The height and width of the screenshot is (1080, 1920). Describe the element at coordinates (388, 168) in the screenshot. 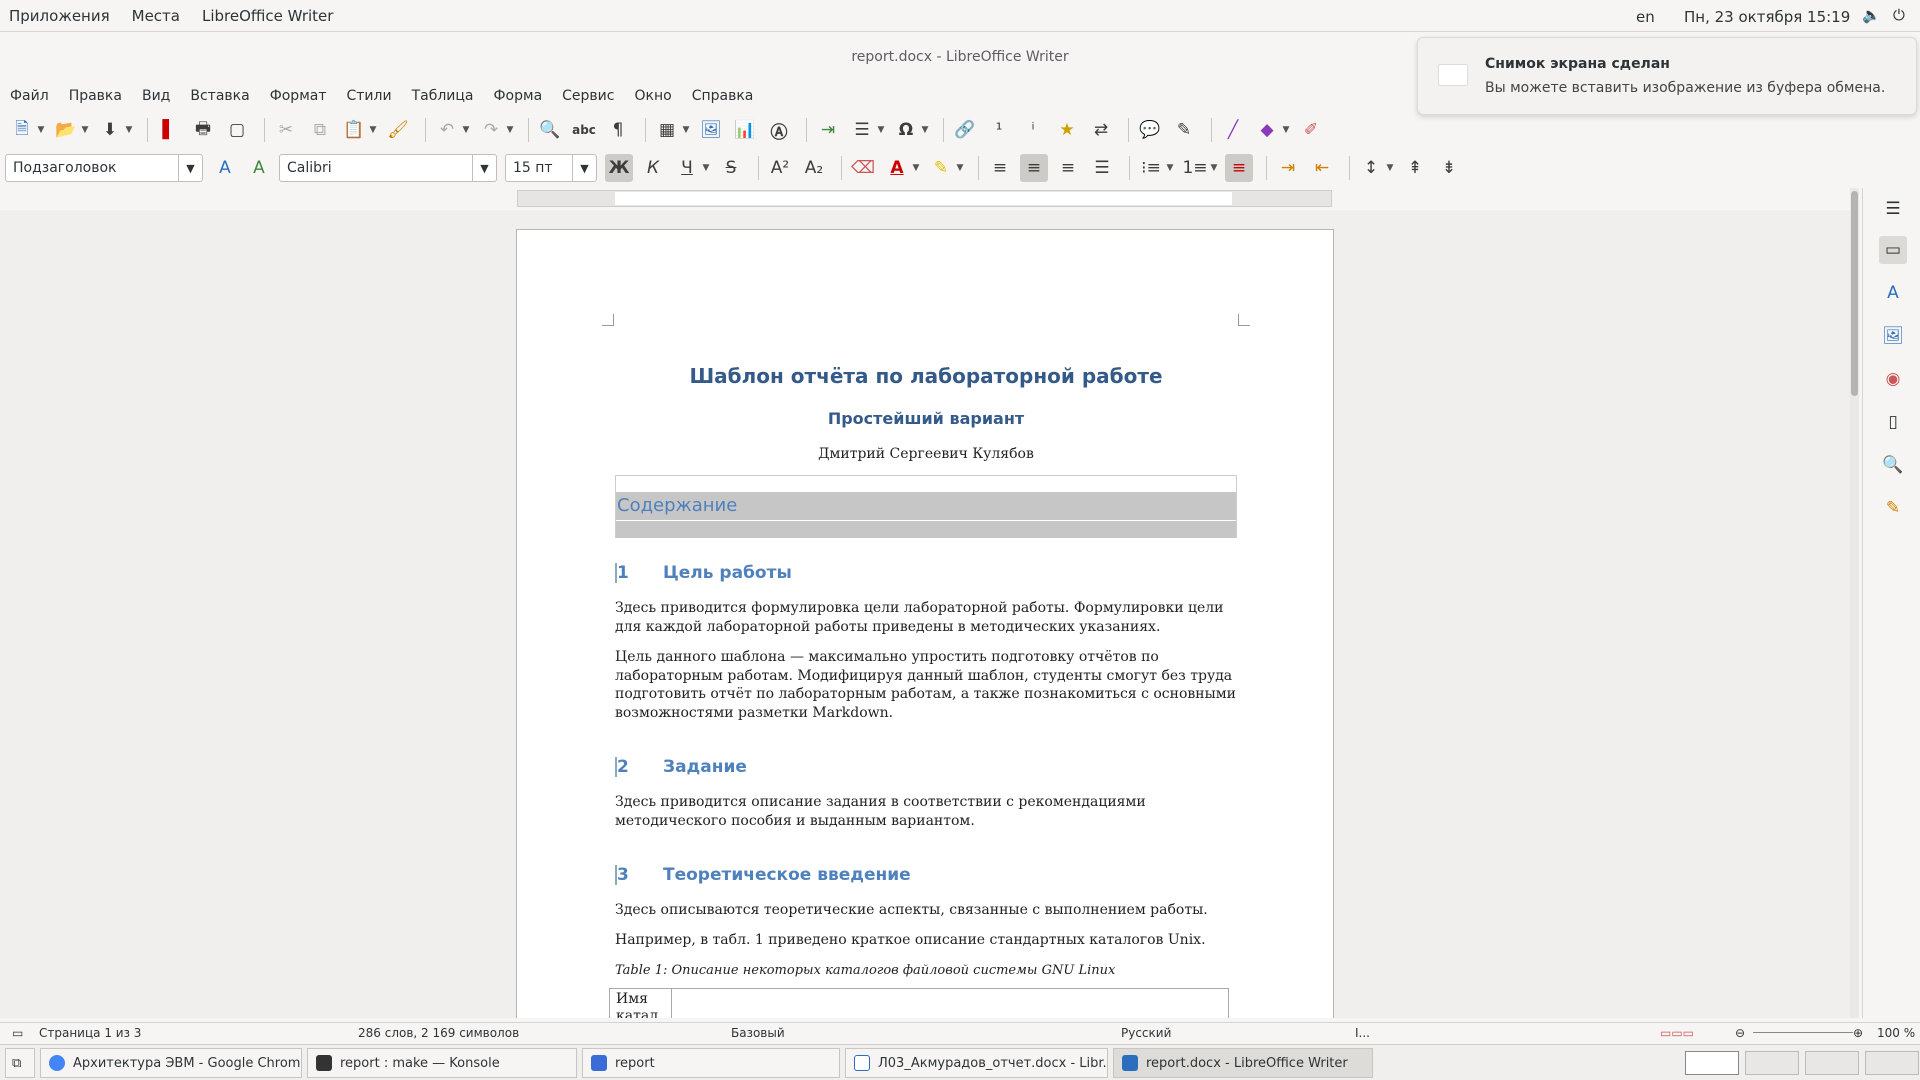

I see `font-name-select: Calibri ▼` at that location.